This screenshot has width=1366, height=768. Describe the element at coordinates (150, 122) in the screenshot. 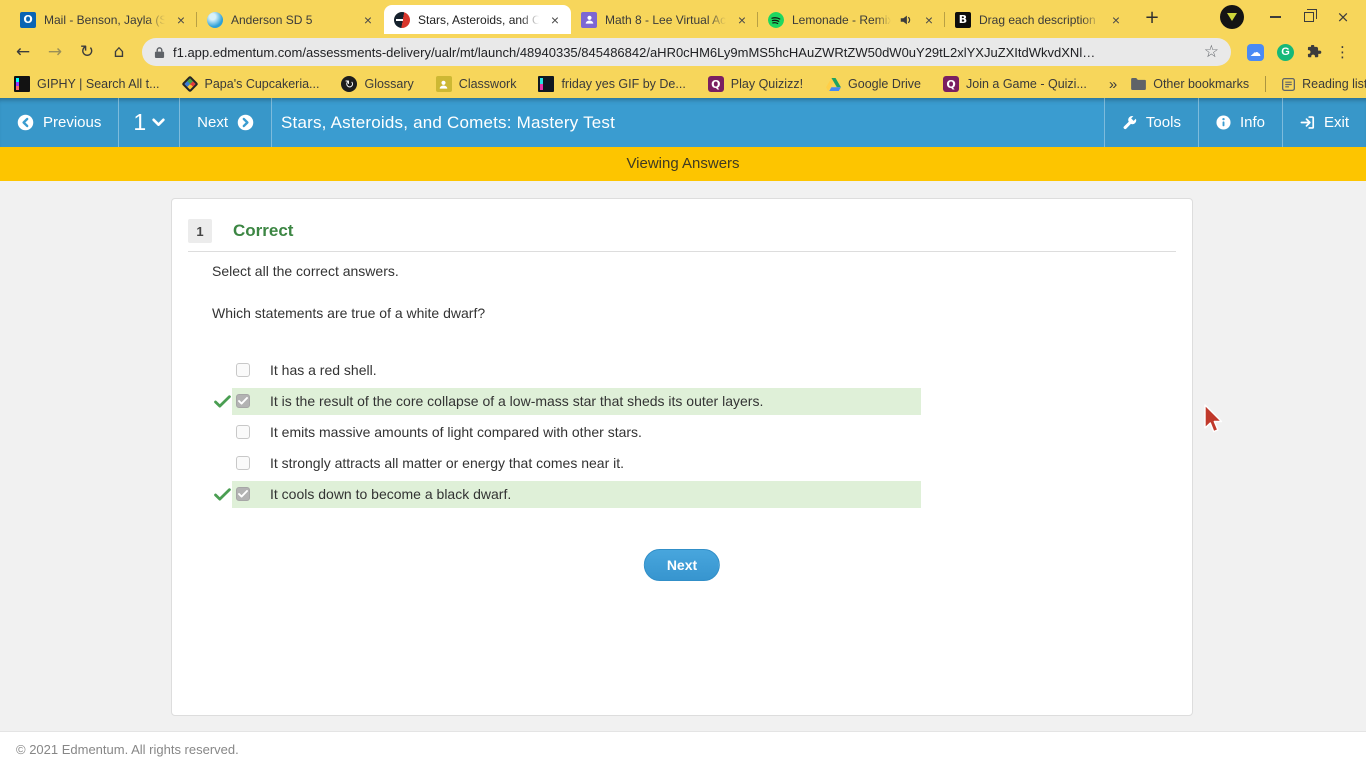

I see `question-number-dropdown: 1` at that location.